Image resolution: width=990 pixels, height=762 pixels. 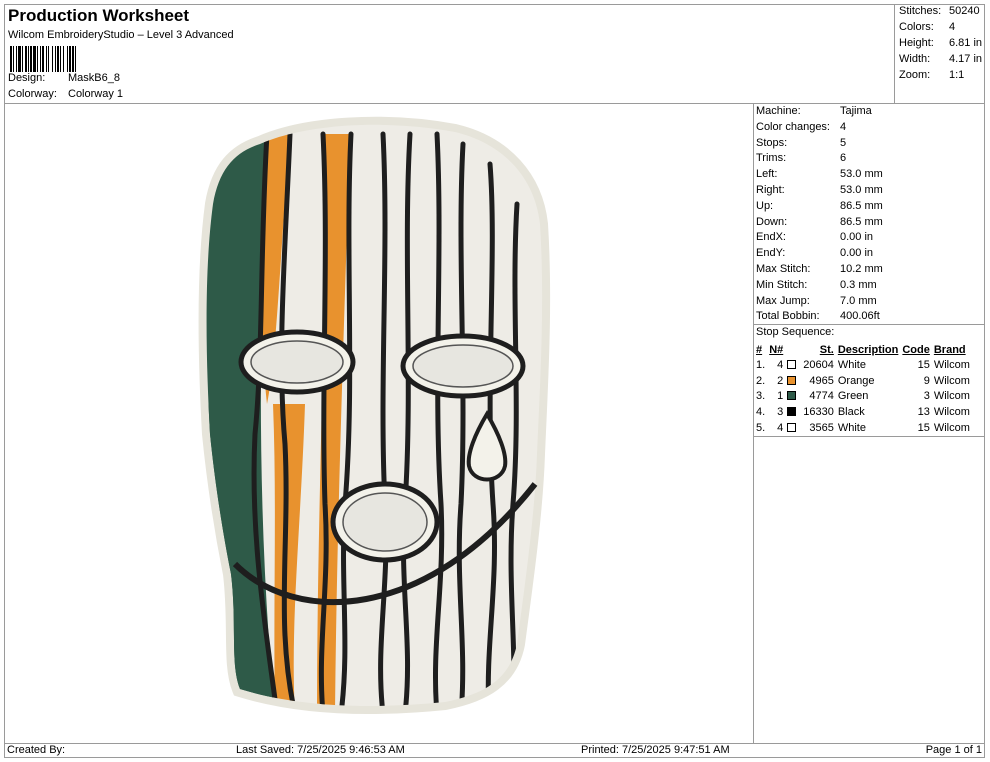 I want to click on height-label: Height:, so click(x=916, y=43).